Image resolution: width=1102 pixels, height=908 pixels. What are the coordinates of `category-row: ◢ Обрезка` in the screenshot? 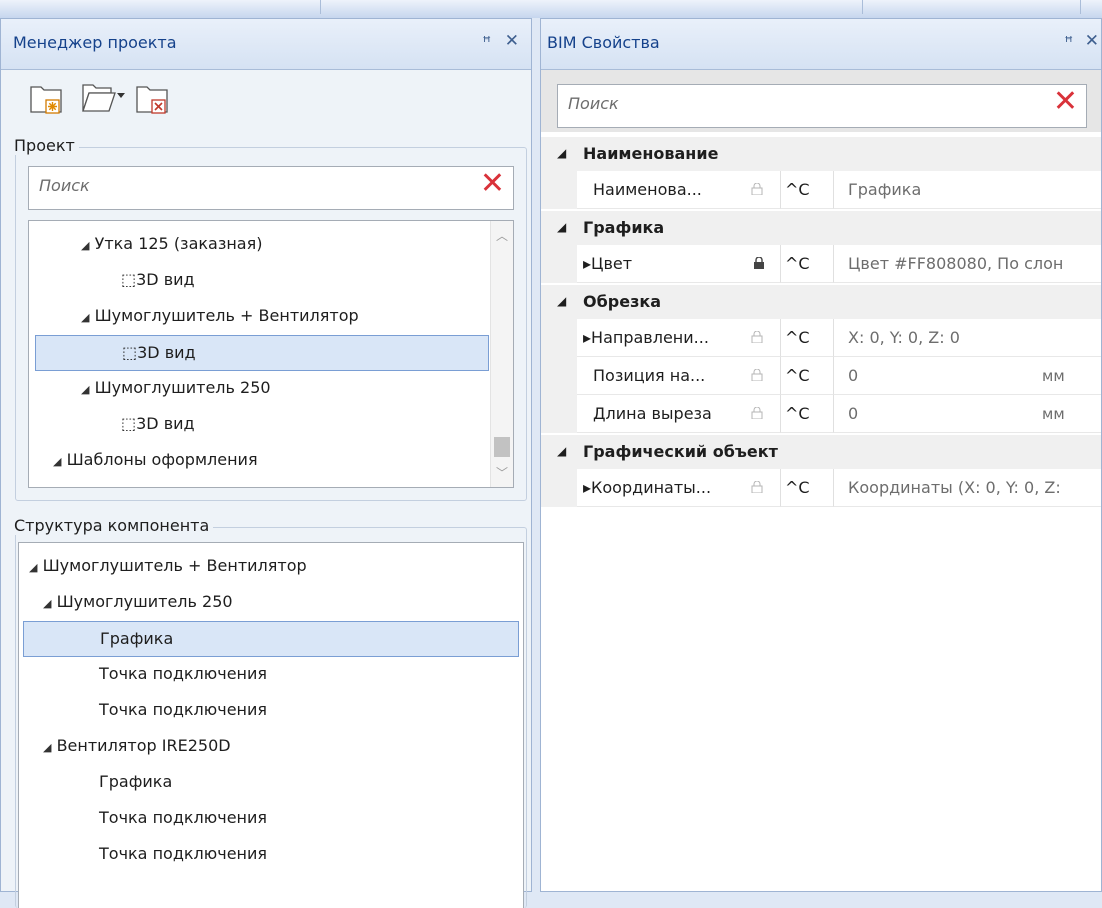 It's located at (821, 302).